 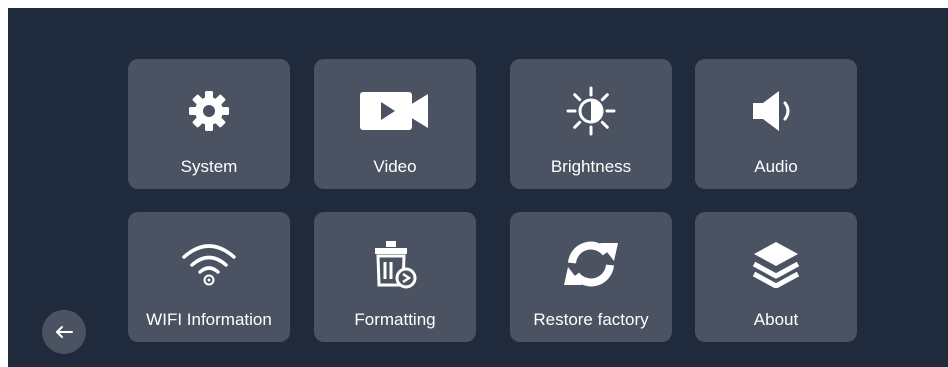 What do you see at coordinates (395, 166) in the screenshot?
I see `tile-label: Video` at bounding box center [395, 166].